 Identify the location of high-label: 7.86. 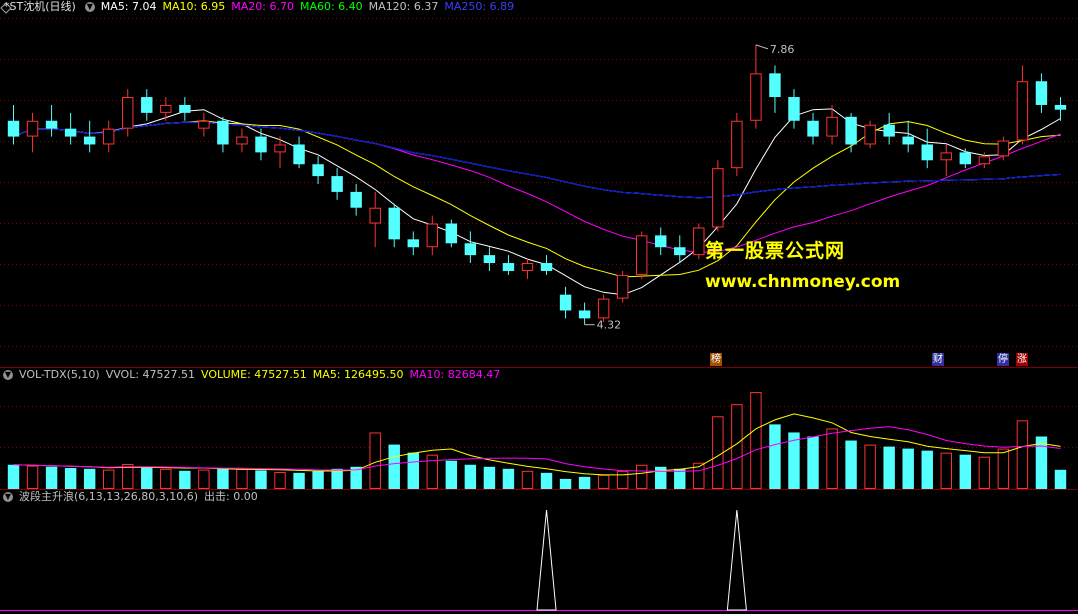
(782, 49).